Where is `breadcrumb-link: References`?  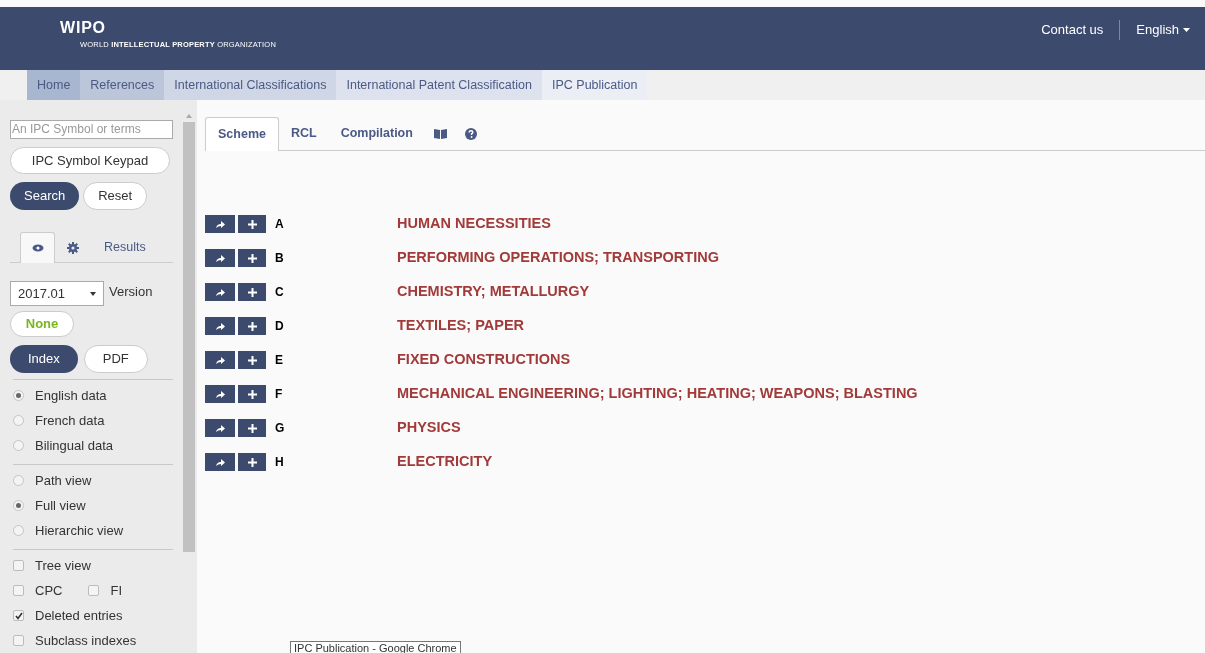 breadcrumb-link: References is located at coordinates (122, 85).